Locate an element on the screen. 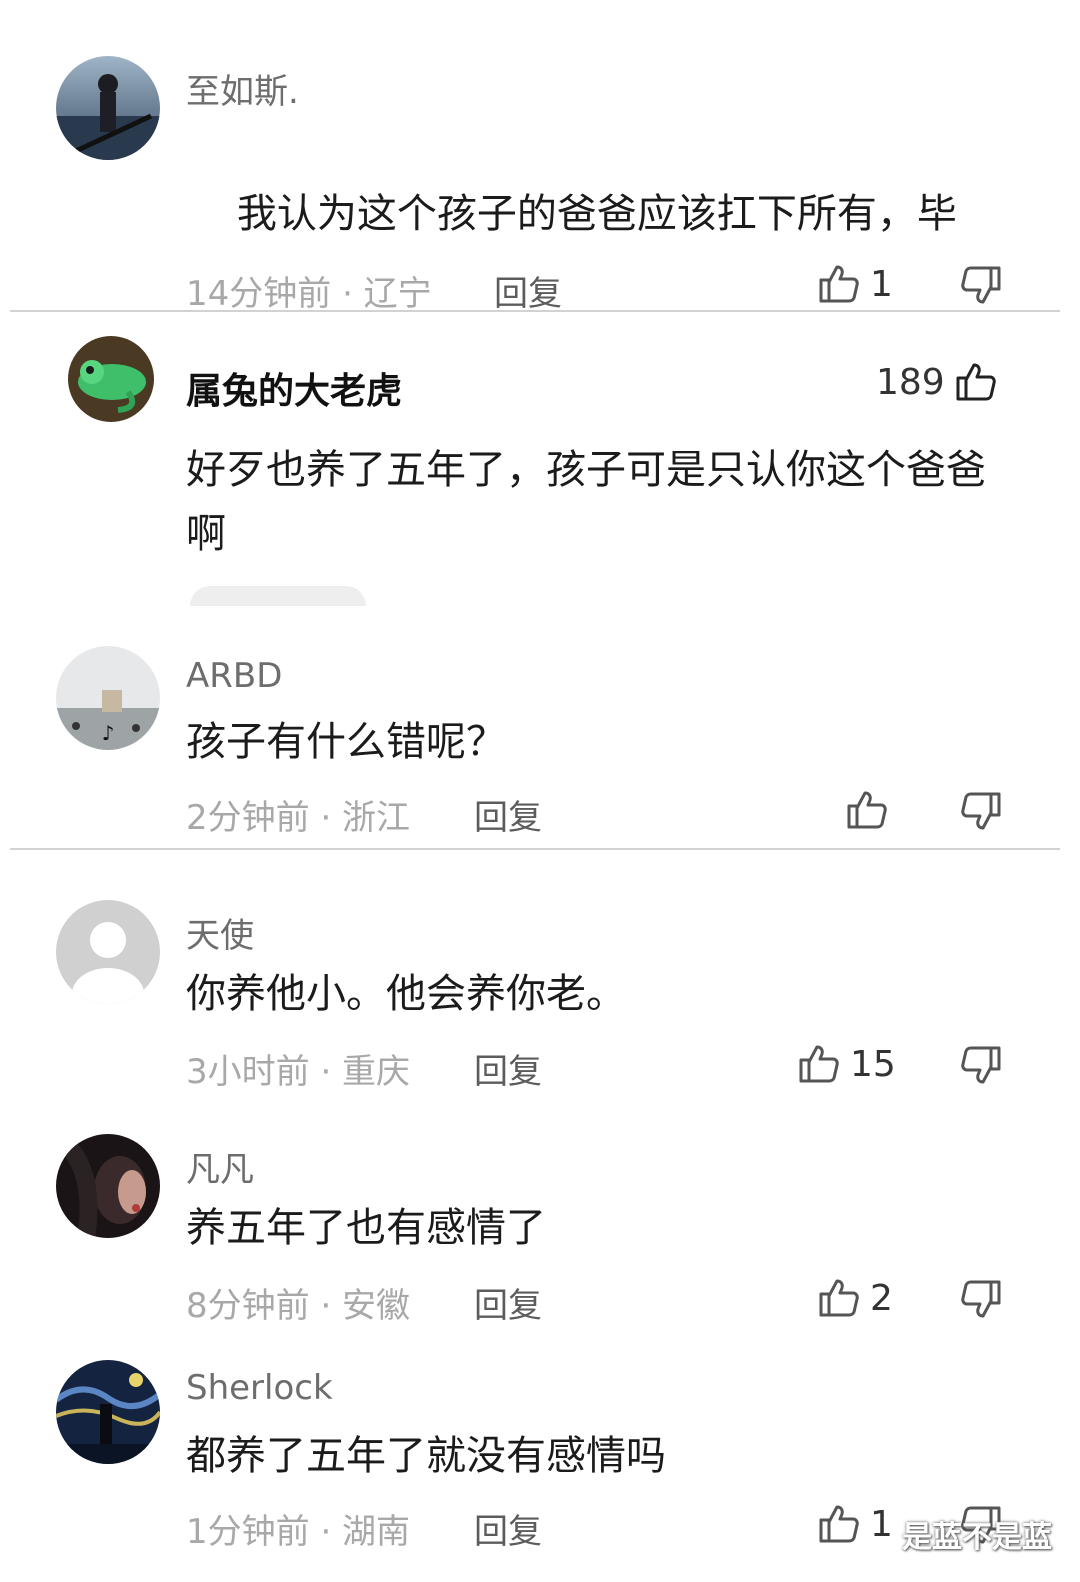  comment-username: 天使 is located at coordinates (220, 932).